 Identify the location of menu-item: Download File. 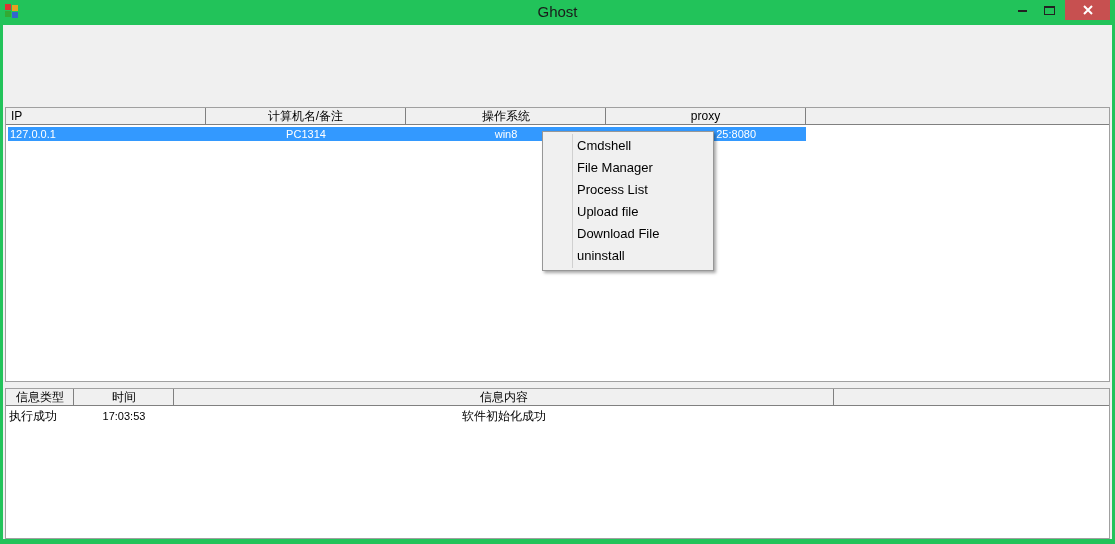
(628, 234).